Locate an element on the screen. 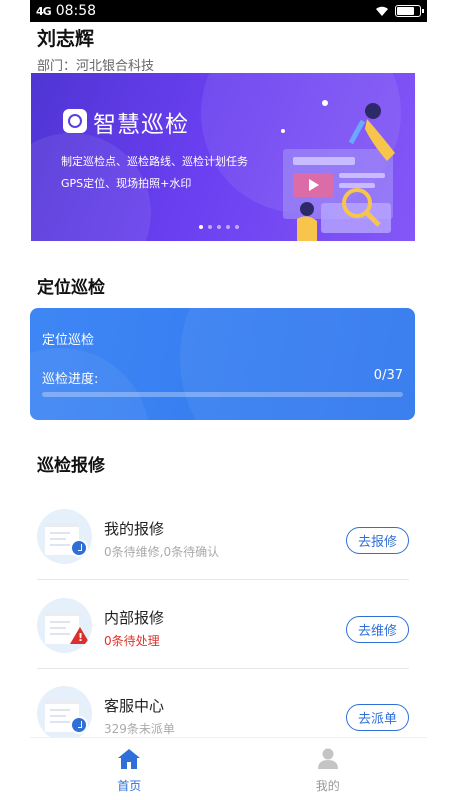  banner-pagination is located at coordinates (219, 227).